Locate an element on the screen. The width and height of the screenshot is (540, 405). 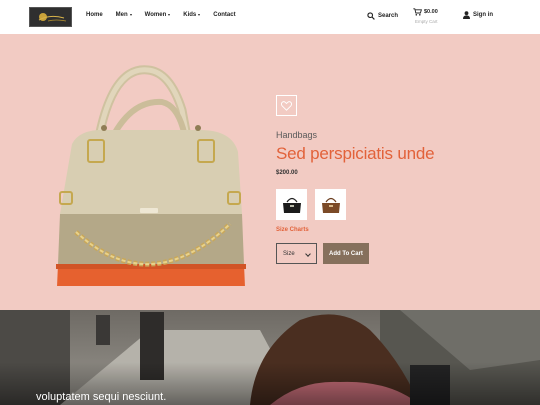
brown-bag-thumbnail-icon is located at coordinates (330, 205).